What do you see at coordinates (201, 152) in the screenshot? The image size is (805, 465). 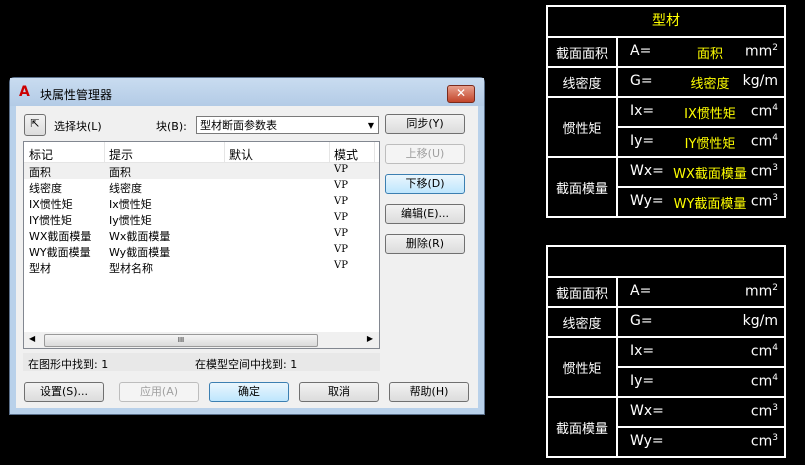 I see `list-header: 标记 提示 默认 模式` at bounding box center [201, 152].